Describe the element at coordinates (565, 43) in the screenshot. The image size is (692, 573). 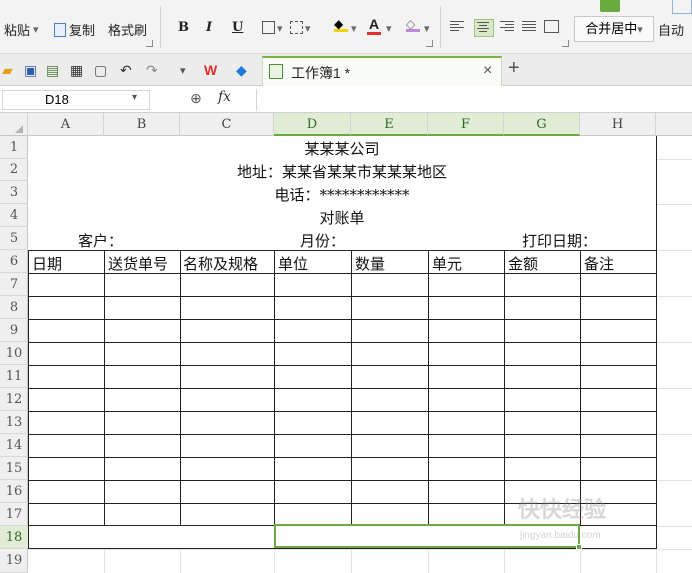
I see `align-launcher-icon` at that location.